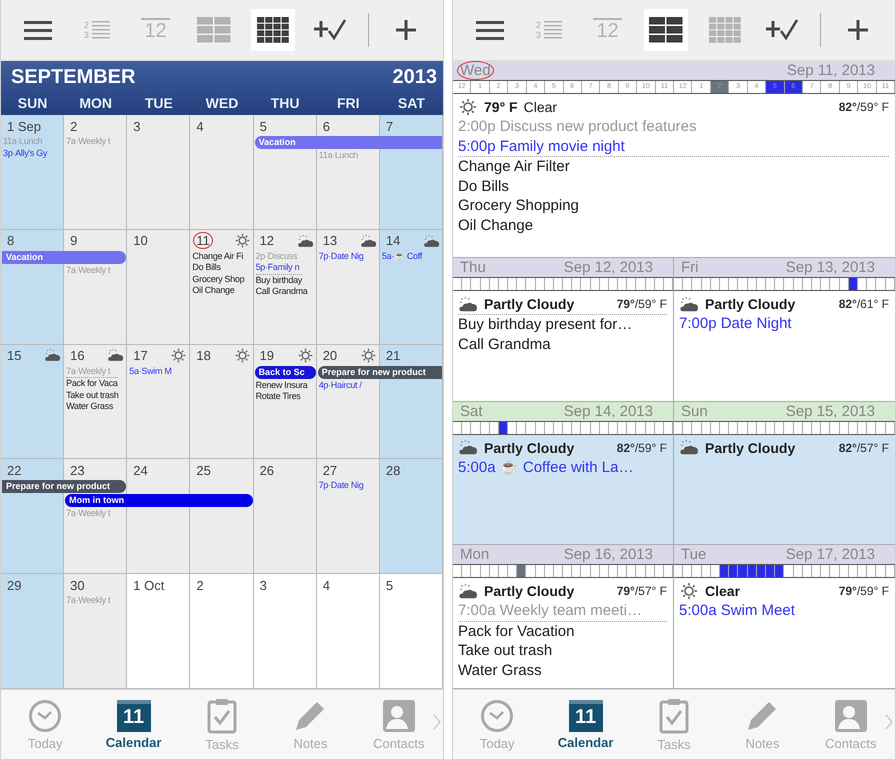 The width and height of the screenshot is (896, 759). I want to click on day-cell: 16 7a·Weekly t Pack for Vaca Take out trash Water Grass, so click(96, 402).